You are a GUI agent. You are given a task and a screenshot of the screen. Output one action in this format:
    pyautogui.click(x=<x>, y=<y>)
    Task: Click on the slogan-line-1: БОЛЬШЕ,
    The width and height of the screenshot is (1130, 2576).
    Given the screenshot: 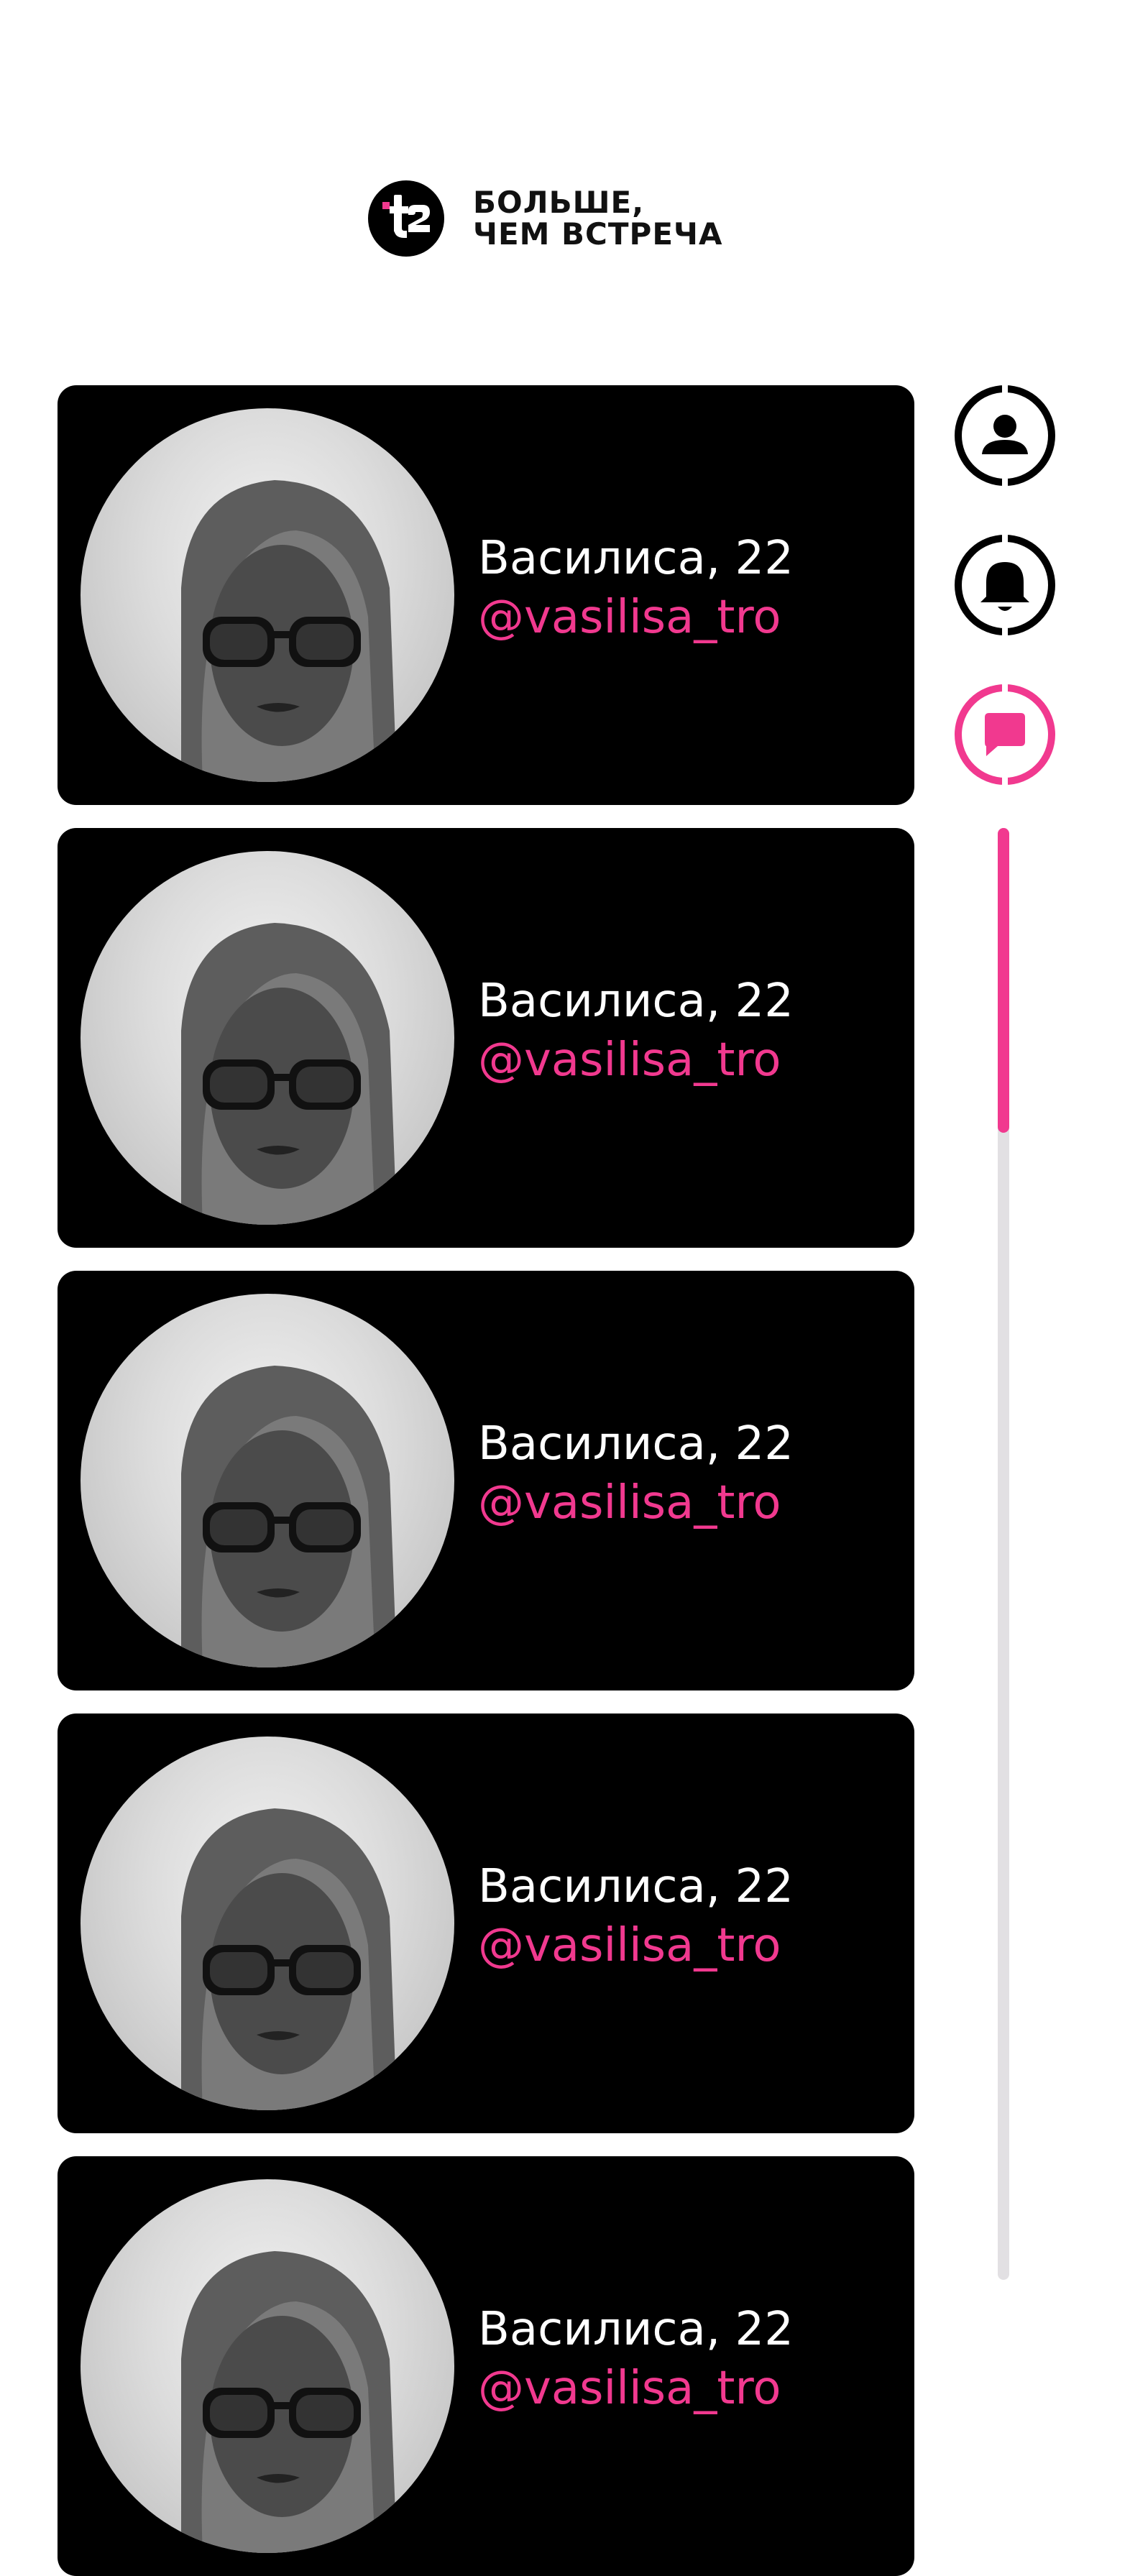 What is the action you would take?
    pyautogui.click(x=559, y=202)
    